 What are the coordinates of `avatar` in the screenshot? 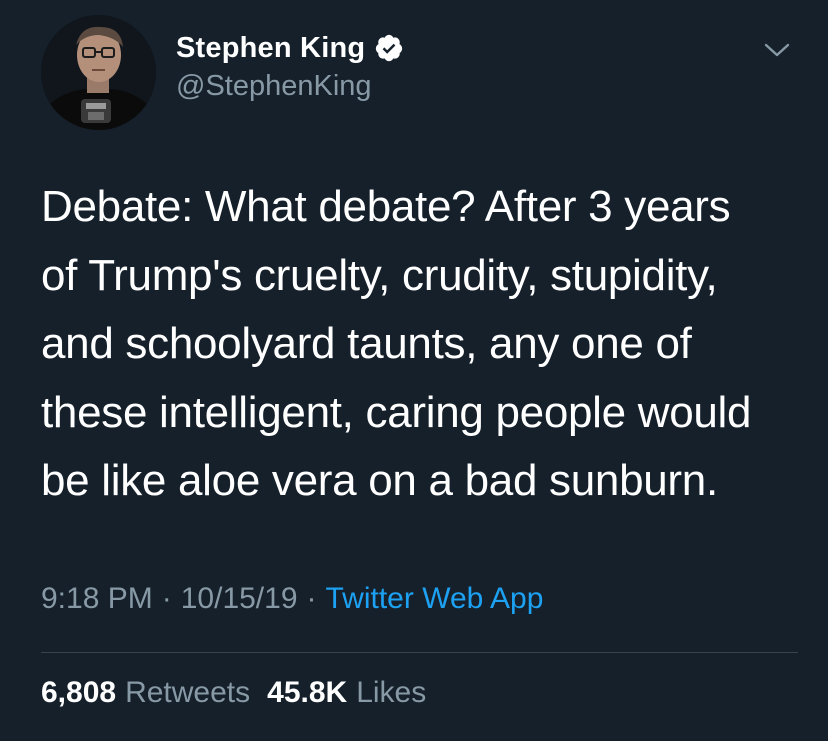 It's located at (98, 72).